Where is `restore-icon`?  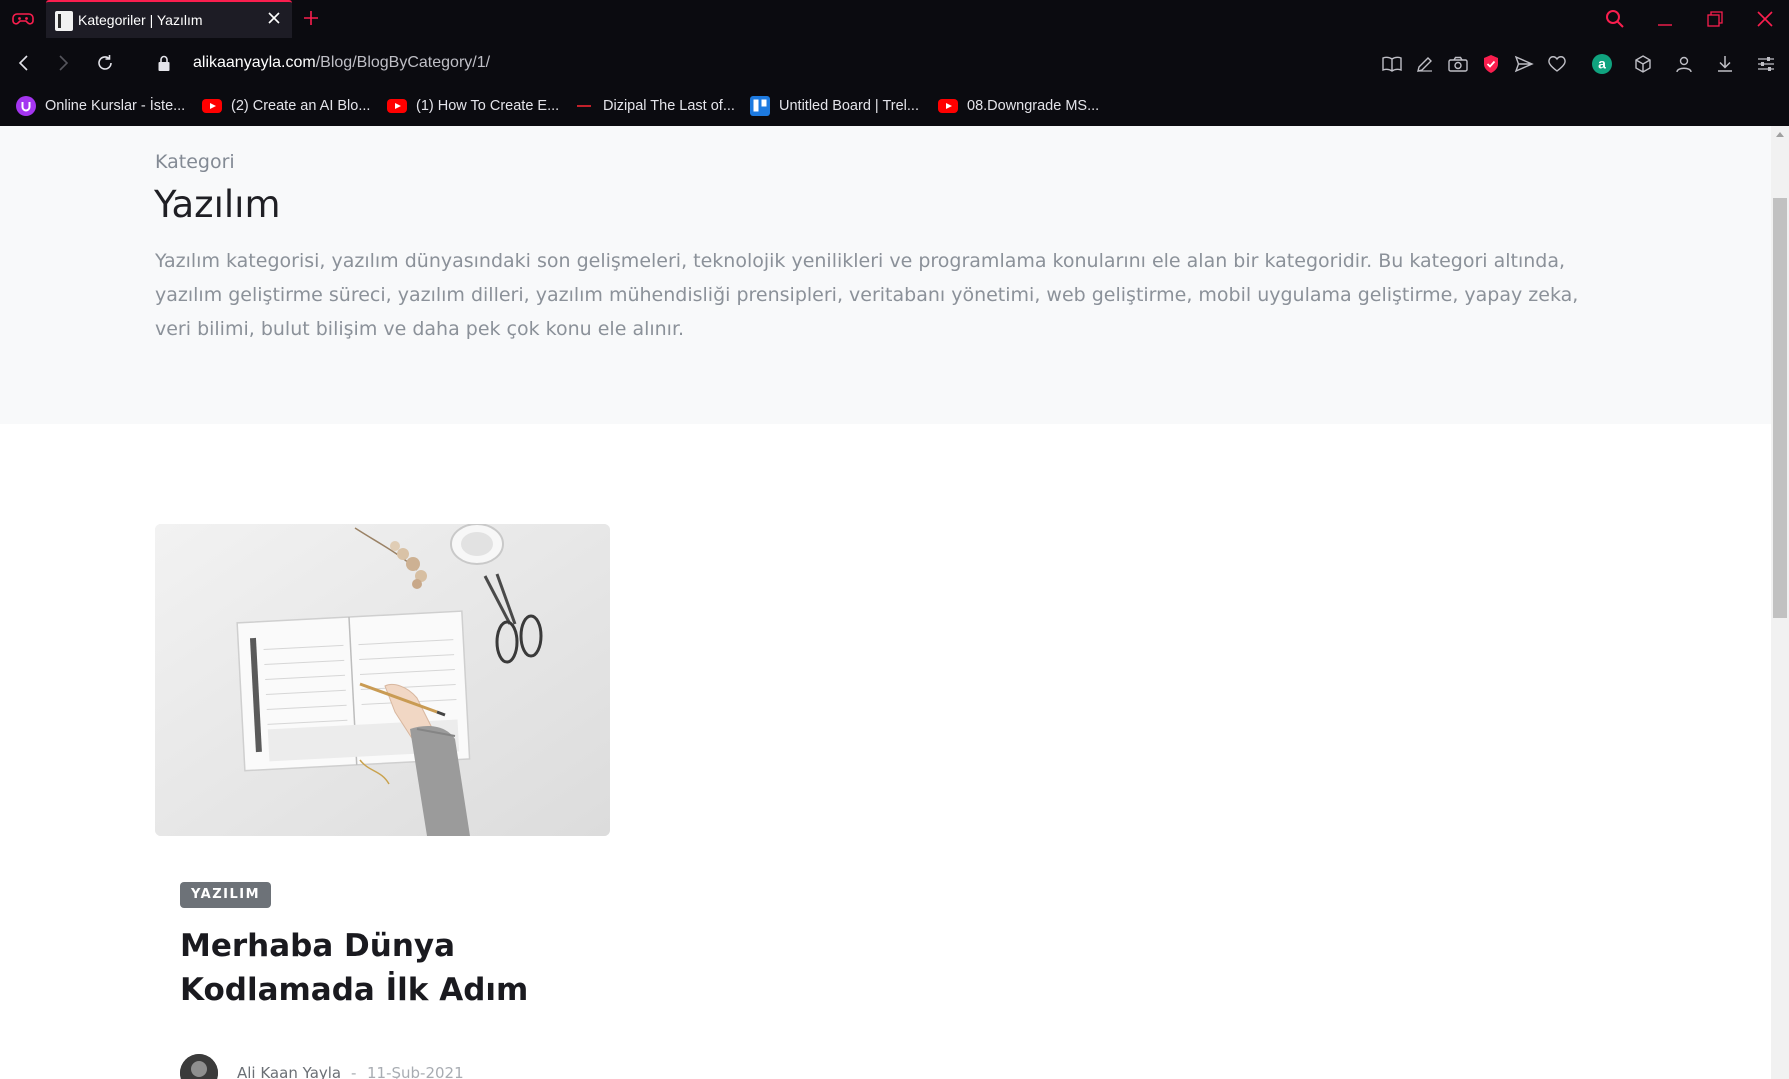 restore-icon is located at coordinates (1715, 19).